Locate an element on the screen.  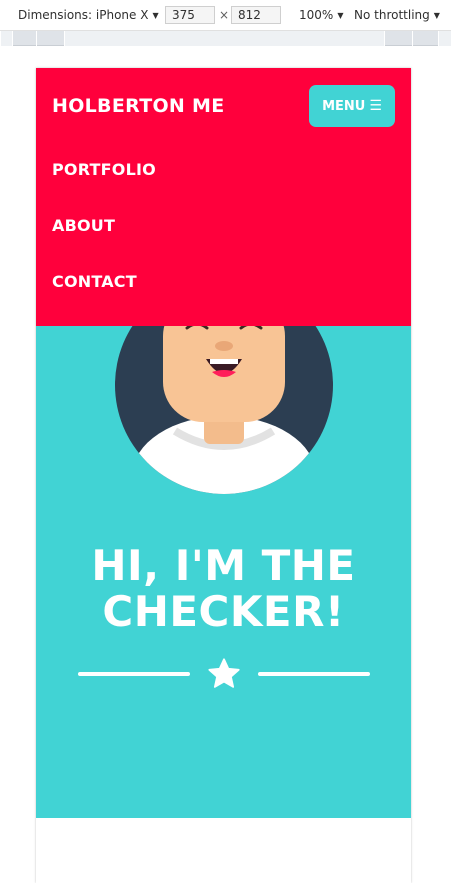
menu-button-label: MENU is located at coordinates (344, 106).